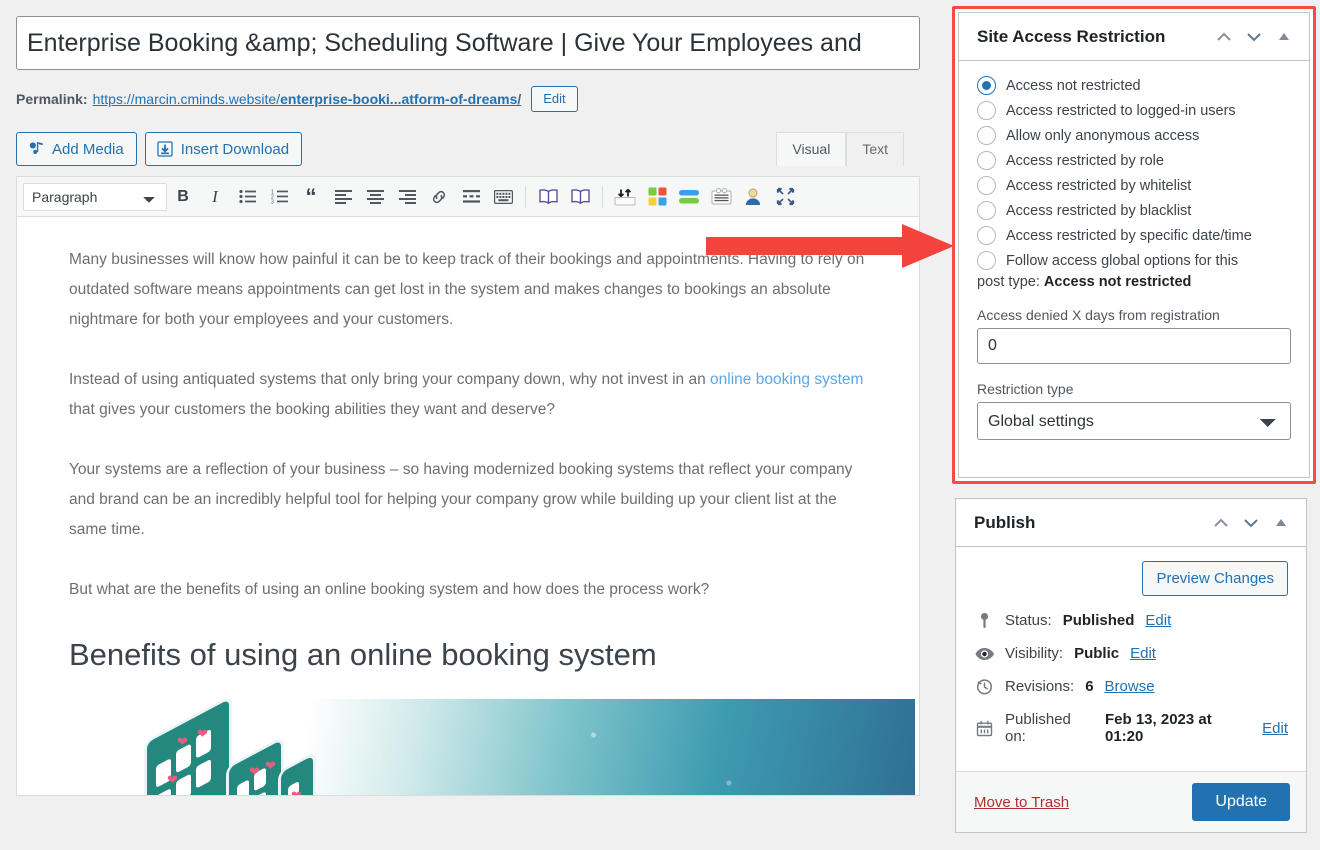  What do you see at coordinates (625, 197) in the screenshot?
I see `import-export-icon` at bounding box center [625, 197].